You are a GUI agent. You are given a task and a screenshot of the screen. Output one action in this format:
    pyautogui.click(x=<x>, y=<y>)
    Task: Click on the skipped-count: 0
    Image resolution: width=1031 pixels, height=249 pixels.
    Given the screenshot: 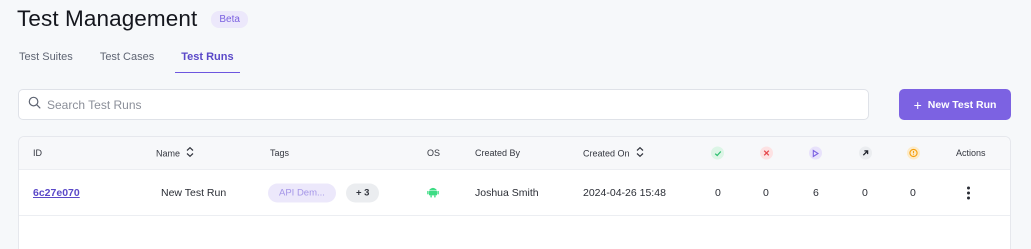 What is the action you would take?
    pyautogui.click(x=865, y=193)
    